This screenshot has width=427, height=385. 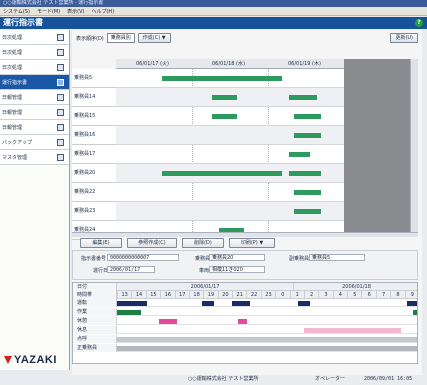 I want to click on subcrew-label: 副乗務員, so click(x=299, y=259).